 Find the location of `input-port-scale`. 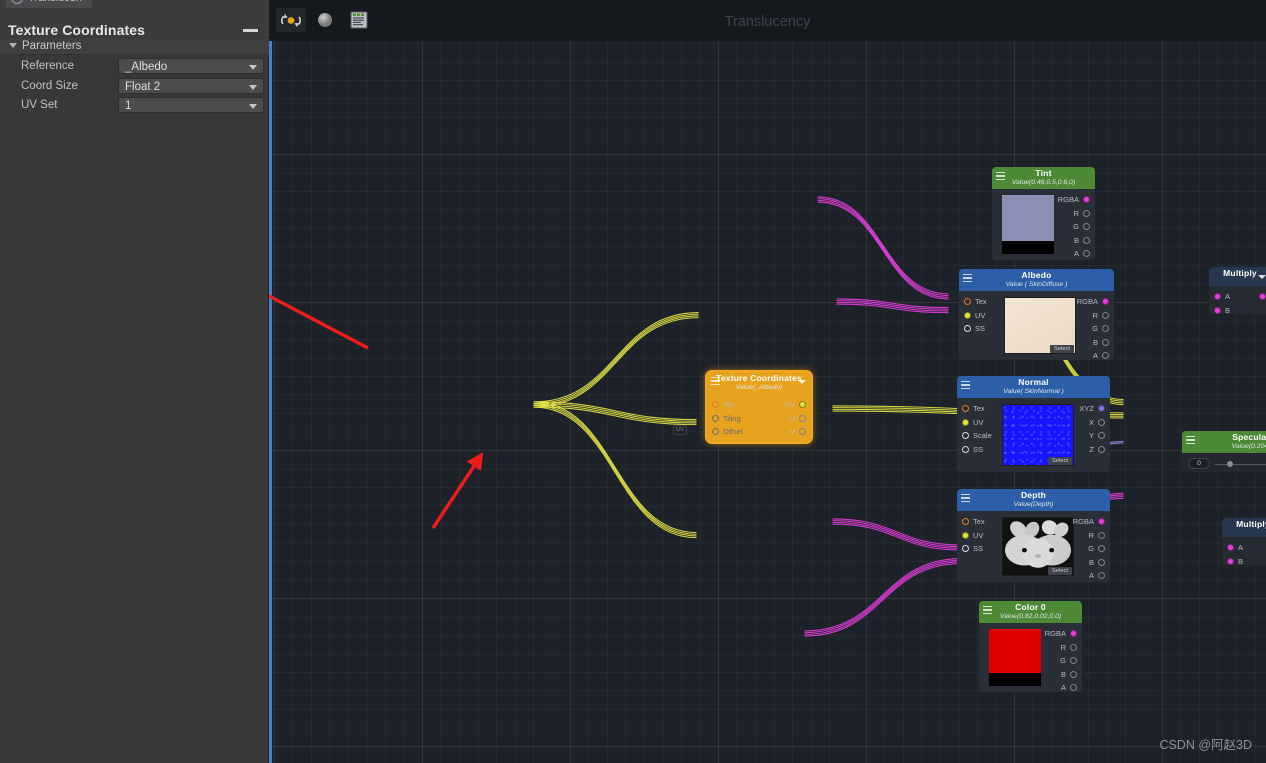

input-port-scale is located at coordinates (965, 436).